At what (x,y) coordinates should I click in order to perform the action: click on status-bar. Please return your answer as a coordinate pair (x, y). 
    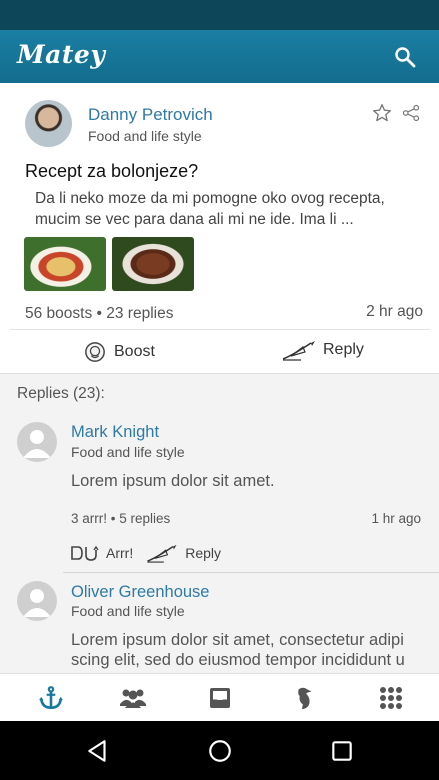
    Looking at the image, I should click on (219, 15).